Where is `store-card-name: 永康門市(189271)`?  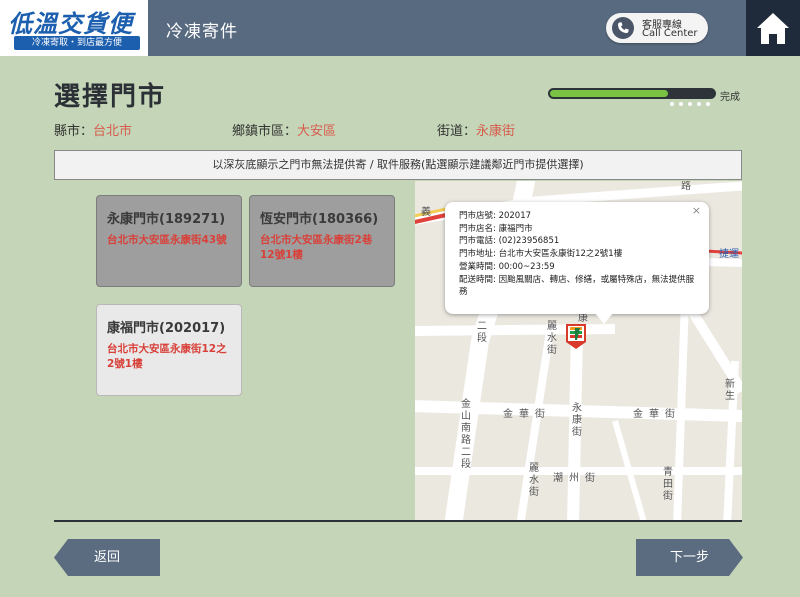 store-card-name: 永康門市(189271) is located at coordinates (166, 219).